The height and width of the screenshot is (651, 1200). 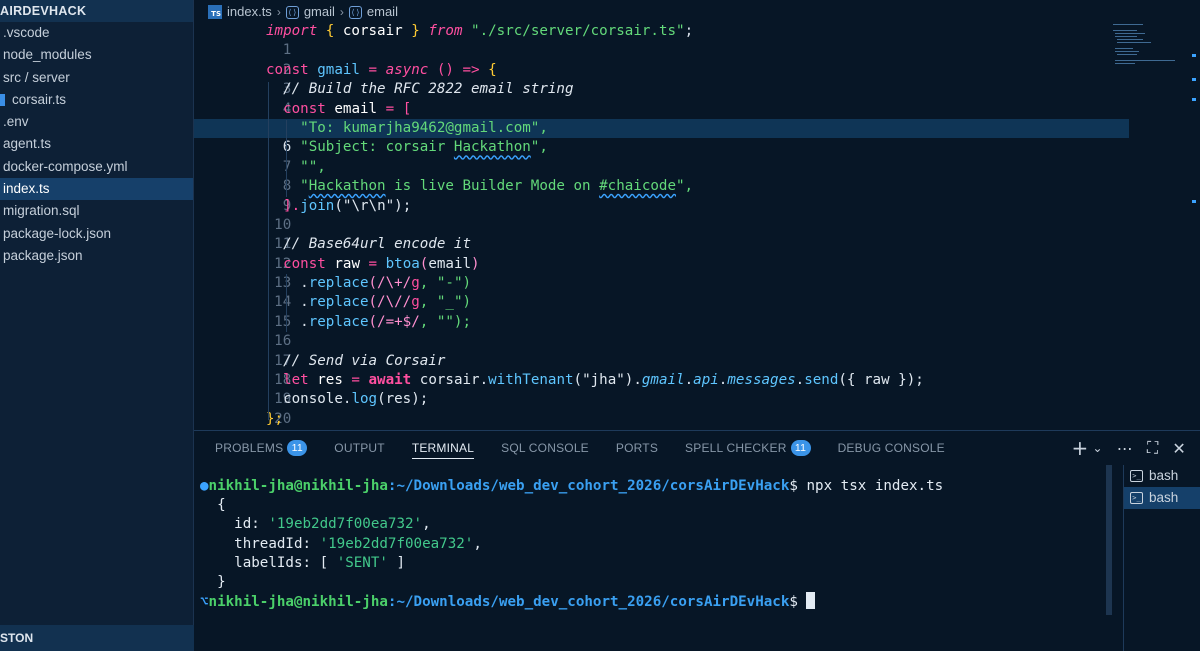 I want to click on code-line: 12 // Base64url encode it, so click(x=661, y=253).